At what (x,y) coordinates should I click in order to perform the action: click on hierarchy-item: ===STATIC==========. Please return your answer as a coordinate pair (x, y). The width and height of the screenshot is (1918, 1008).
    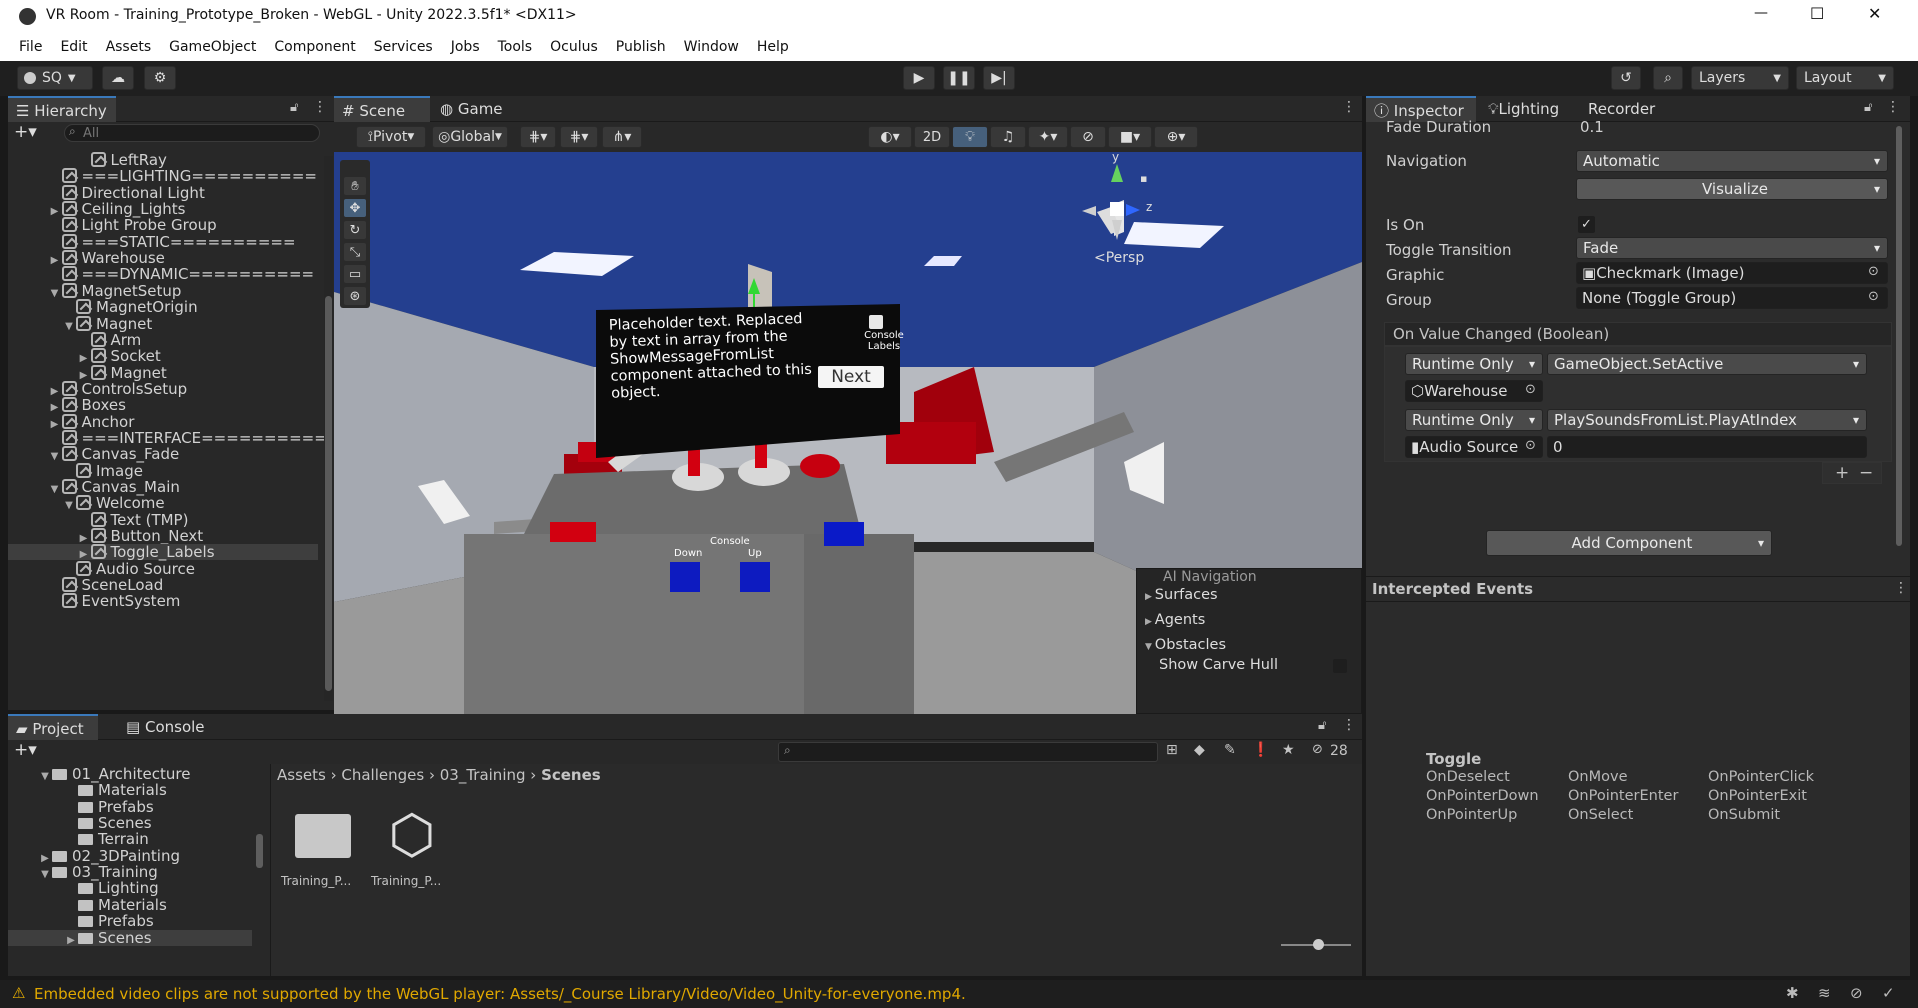
    Looking at the image, I should click on (163, 241).